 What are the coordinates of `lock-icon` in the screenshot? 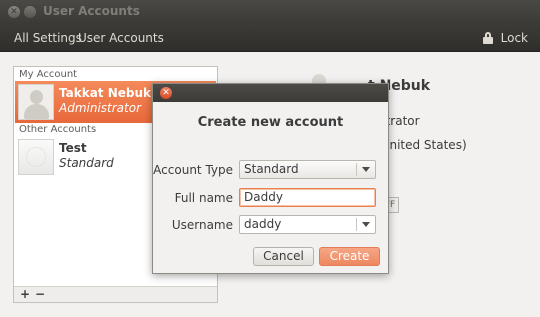 It's located at (487, 38).